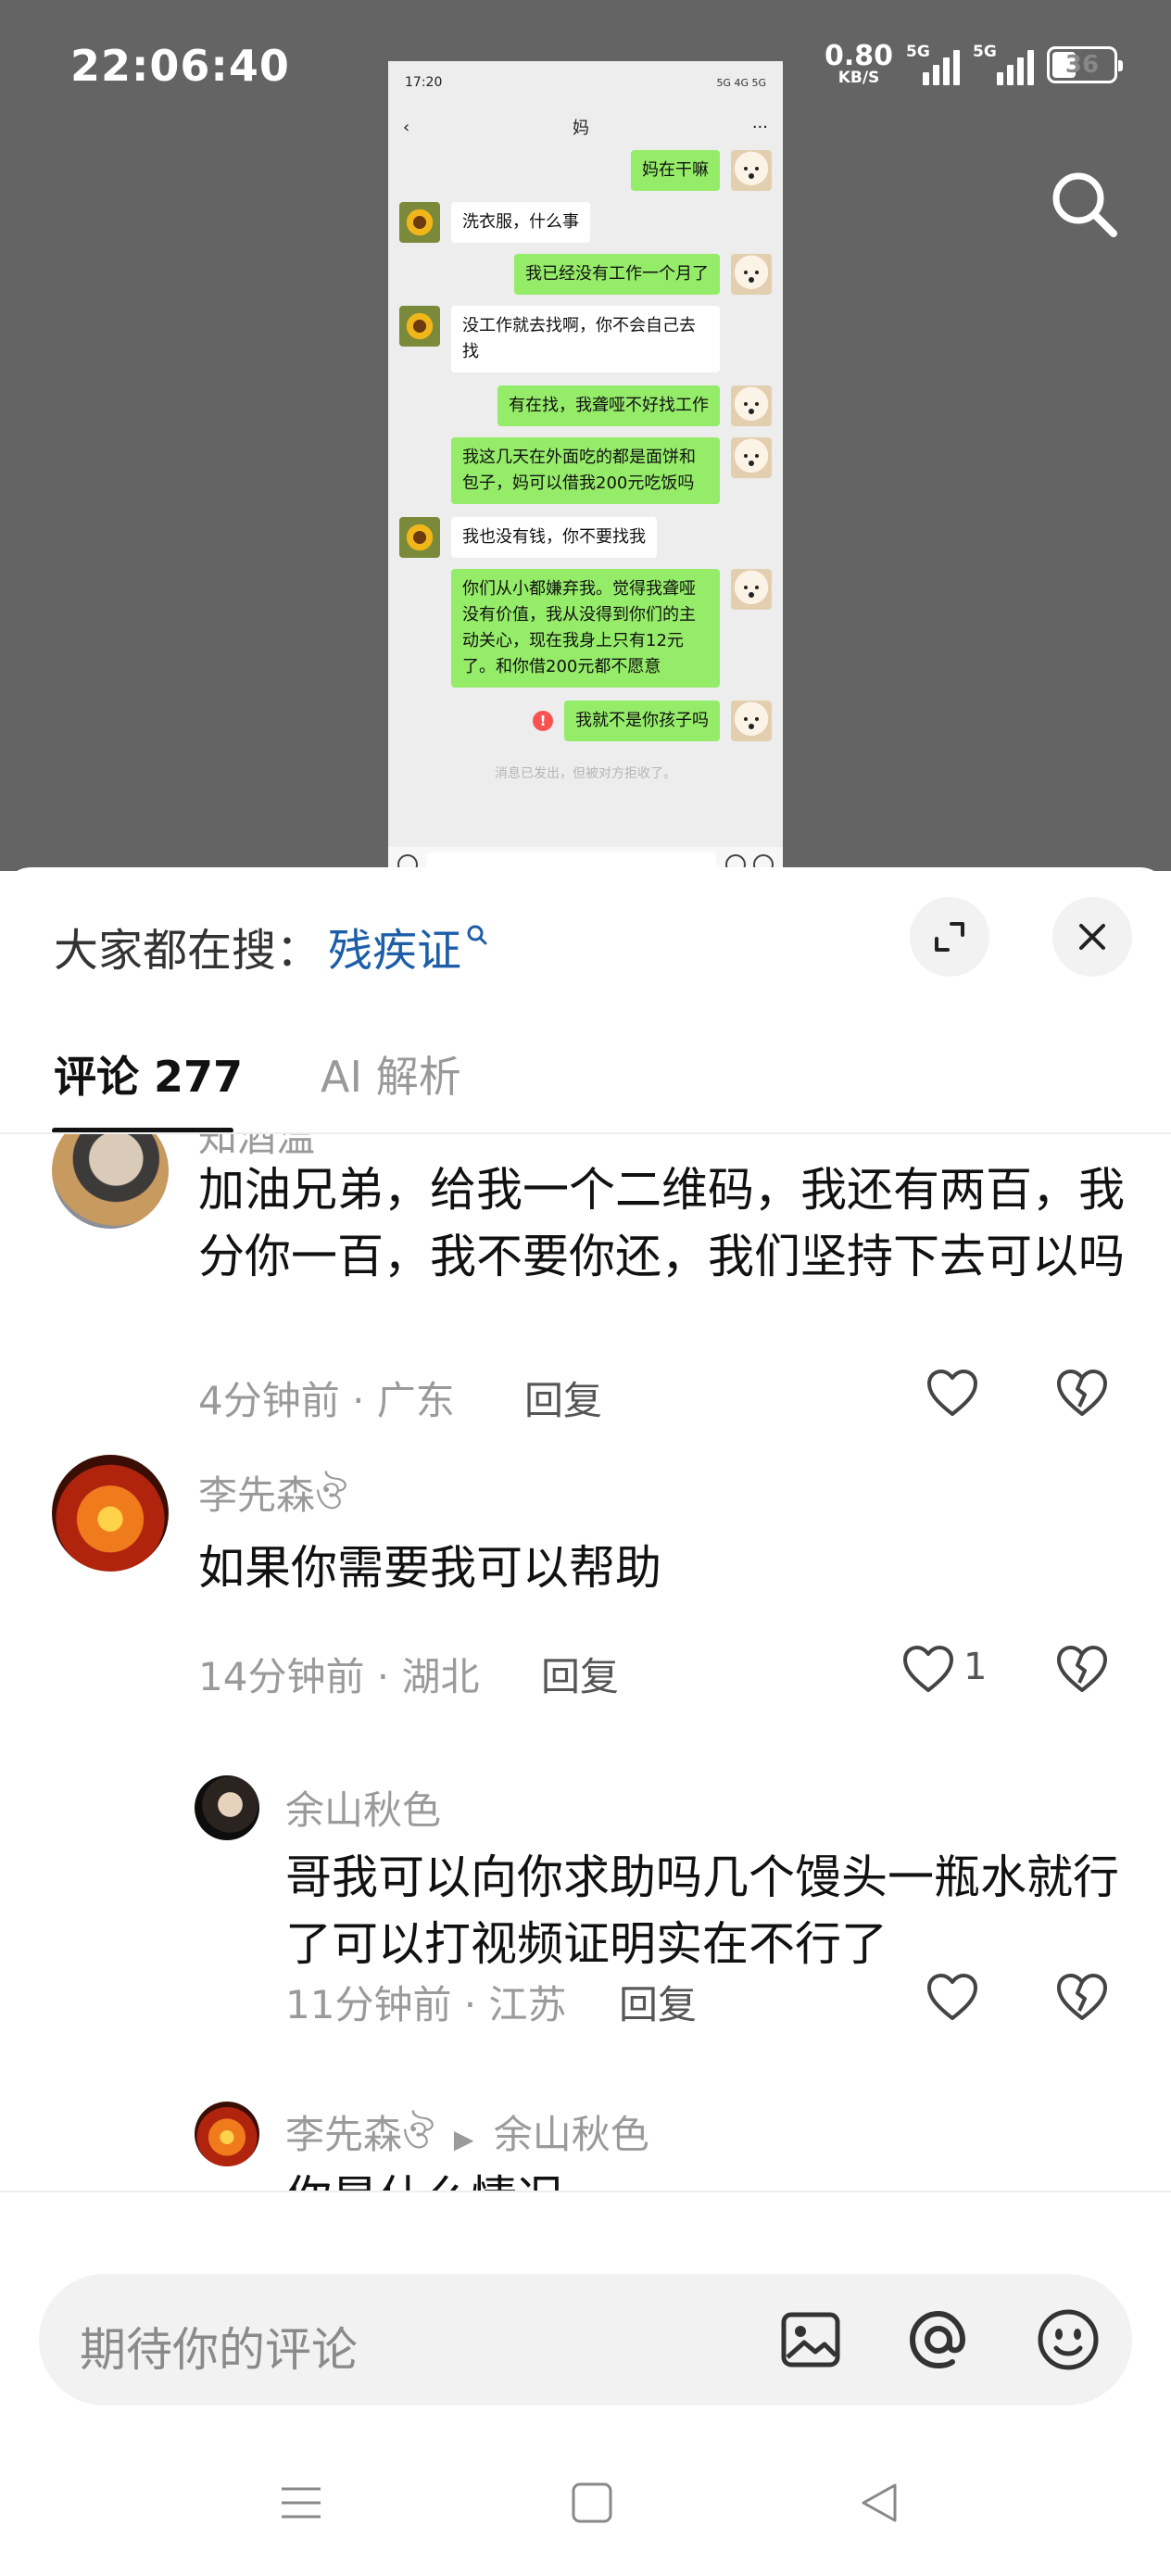 The height and width of the screenshot is (2576, 1171). I want to click on expand-button, so click(950, 937).